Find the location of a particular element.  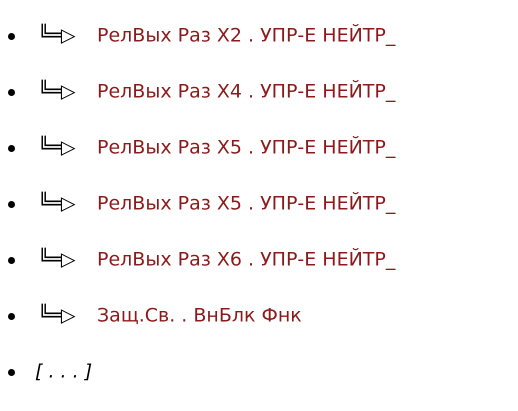

list-item: ╚═▷ РелВых Раз Х6 . УПР-Е НЕЙТР_ is located at coordinates (259, 260).